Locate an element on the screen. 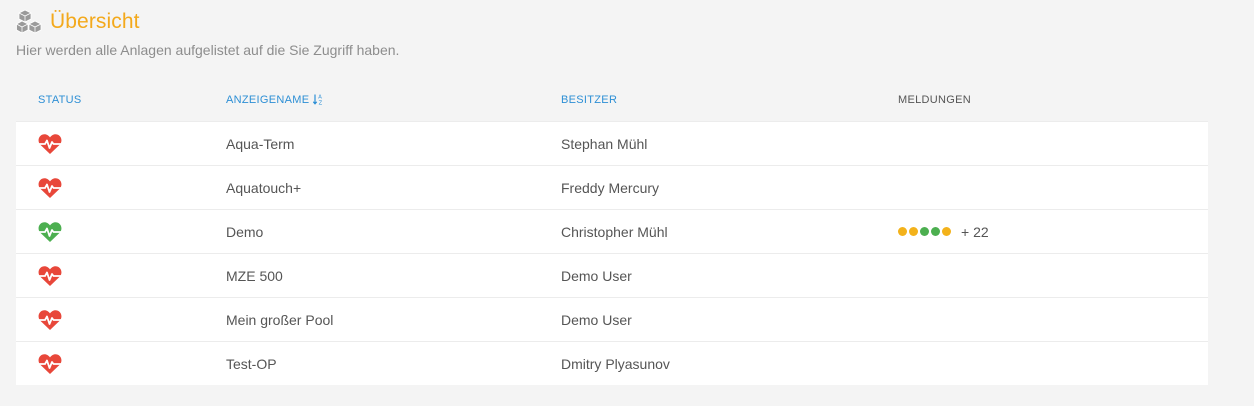  messages-cell: + 22 is located at coordinates (1042, 232).